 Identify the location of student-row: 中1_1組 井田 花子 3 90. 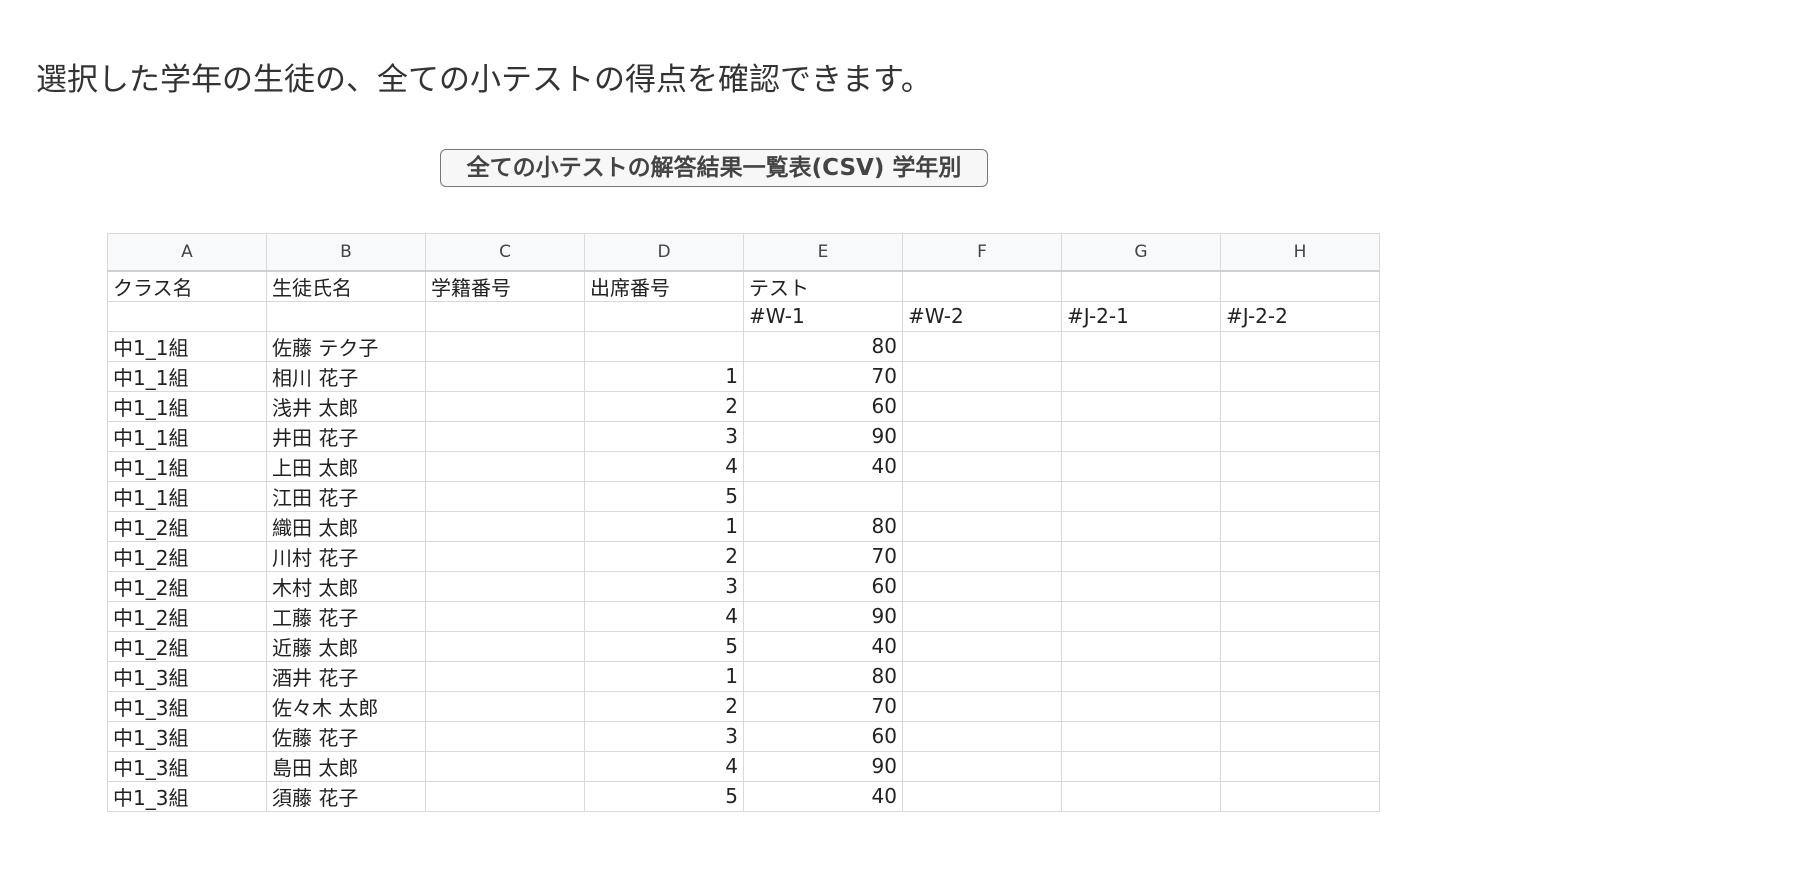
(743, 436).